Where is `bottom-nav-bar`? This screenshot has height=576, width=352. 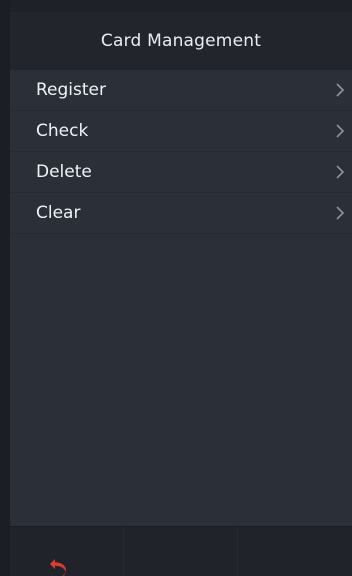 bottom-nav-bar is located at coordinates (181, 551).